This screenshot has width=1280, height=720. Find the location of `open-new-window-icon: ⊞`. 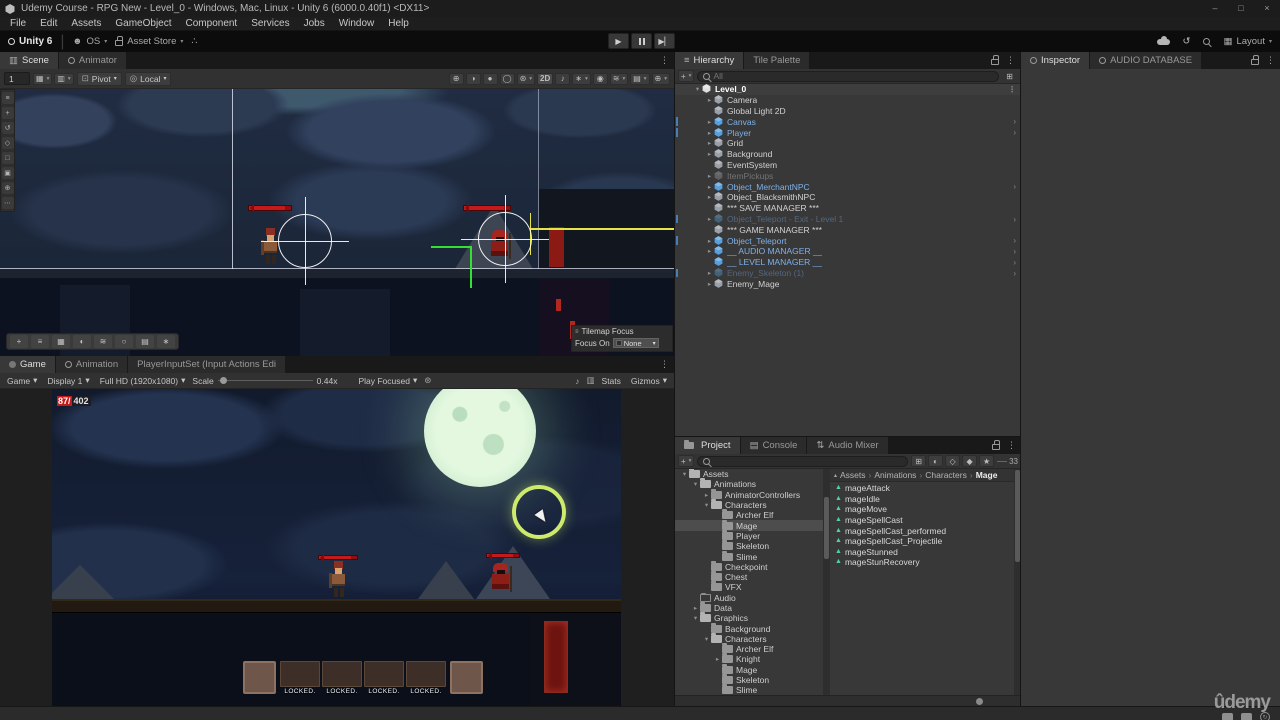

open-new-window-icon: ⊞ is located at coordinates (919, 461).